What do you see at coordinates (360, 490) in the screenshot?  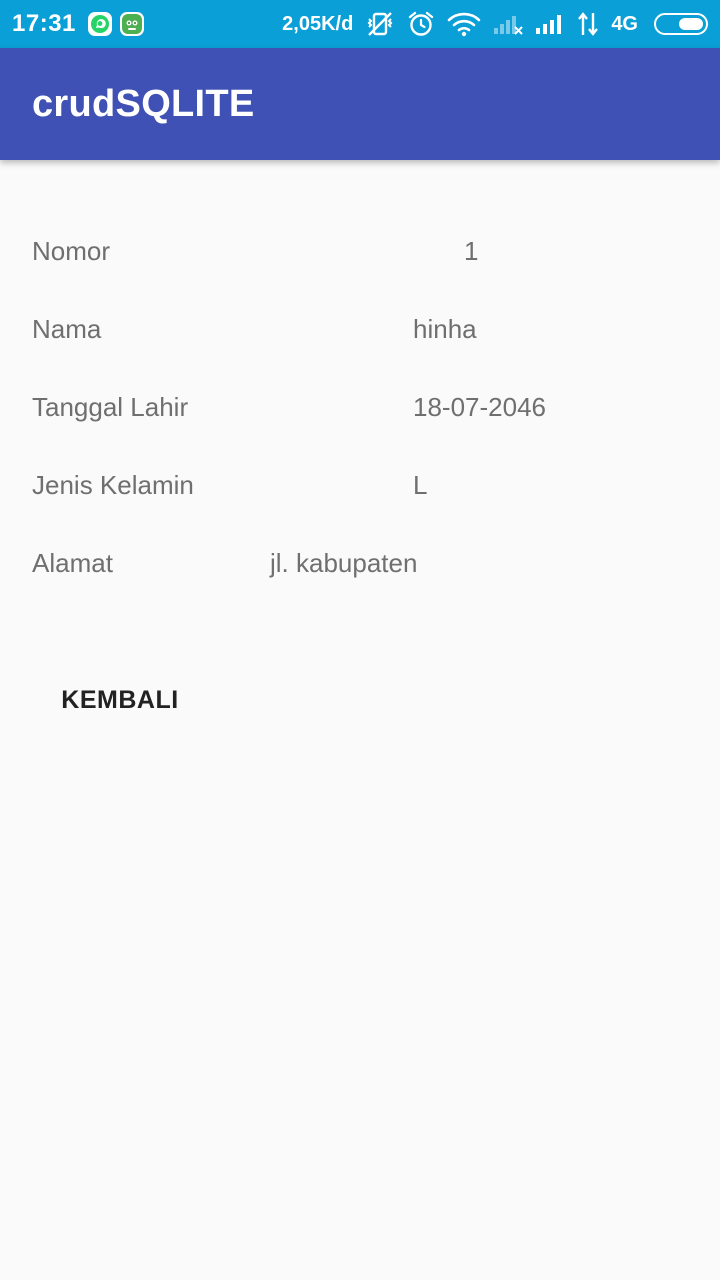 I see `detail-row-jenis-kelamin: Jenis Kelamin L` at bounding box center [360, 490].